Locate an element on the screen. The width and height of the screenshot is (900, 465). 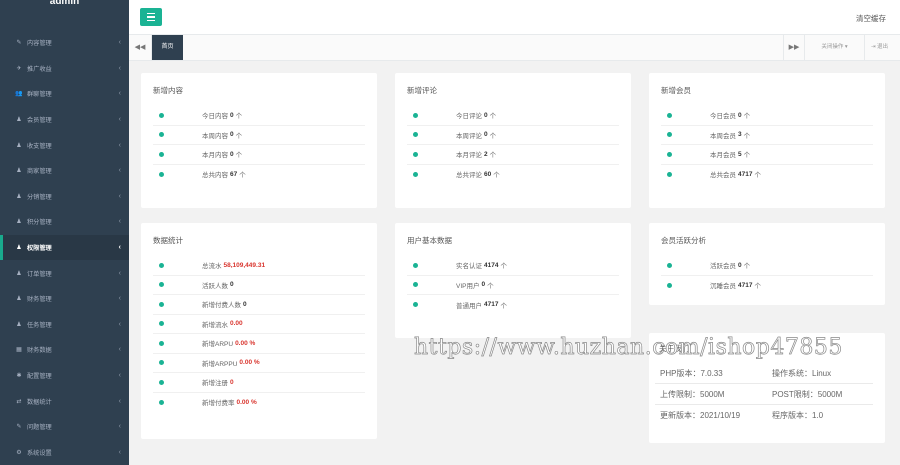
list-item: 今日会员 0 个 is located at coordinates (767, 116).